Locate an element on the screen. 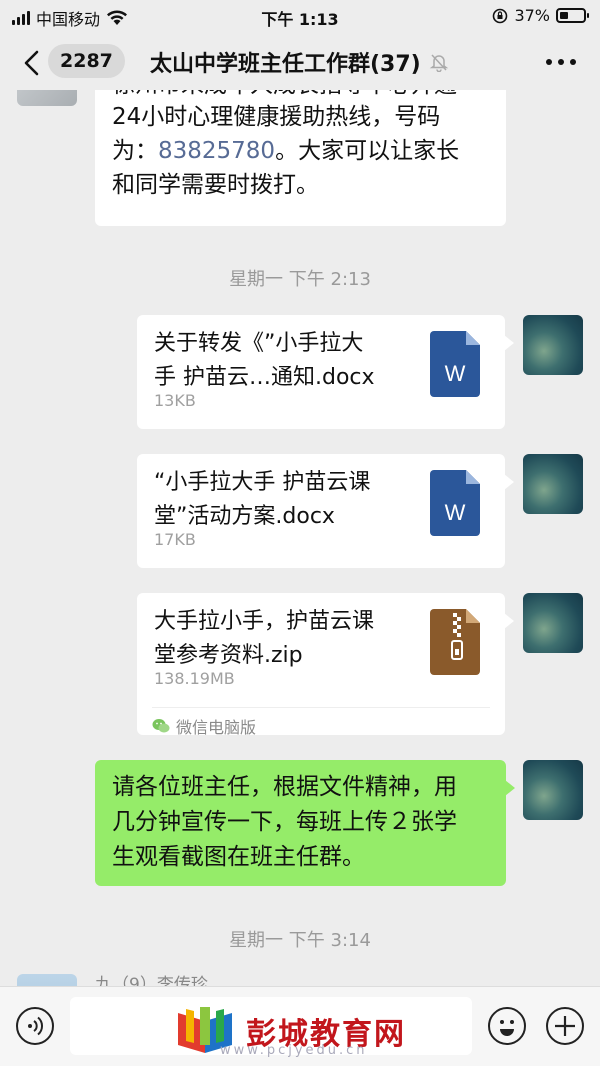 The width and height of the screenshot is (600, 1066). group-title-wrap: 太山中学班主任工作群(37) is located at coordinates (299, 62).